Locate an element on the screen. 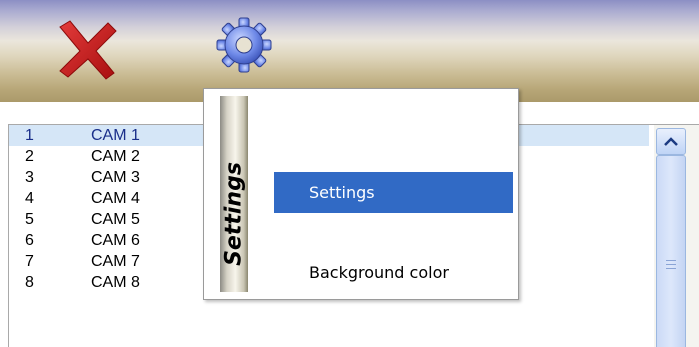  menu-title-strip: Settings is located at coordinates (234, 194).